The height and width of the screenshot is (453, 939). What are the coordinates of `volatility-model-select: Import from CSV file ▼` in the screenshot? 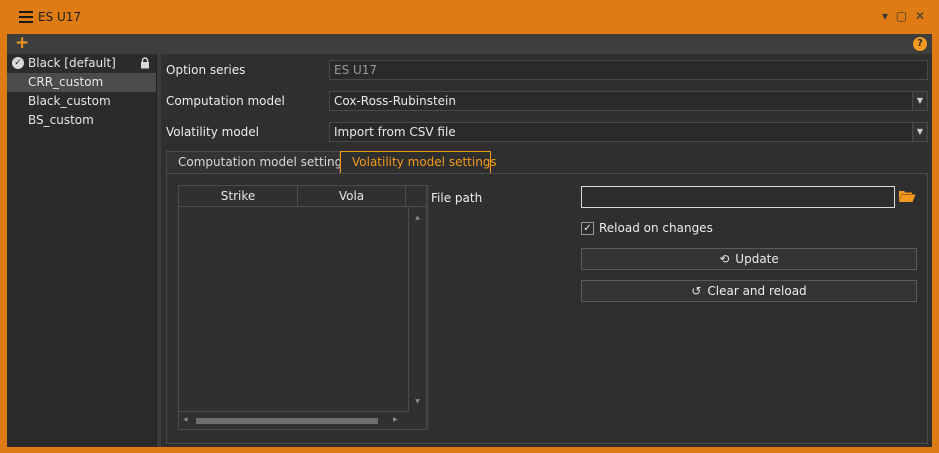 It's located at (628, 132).